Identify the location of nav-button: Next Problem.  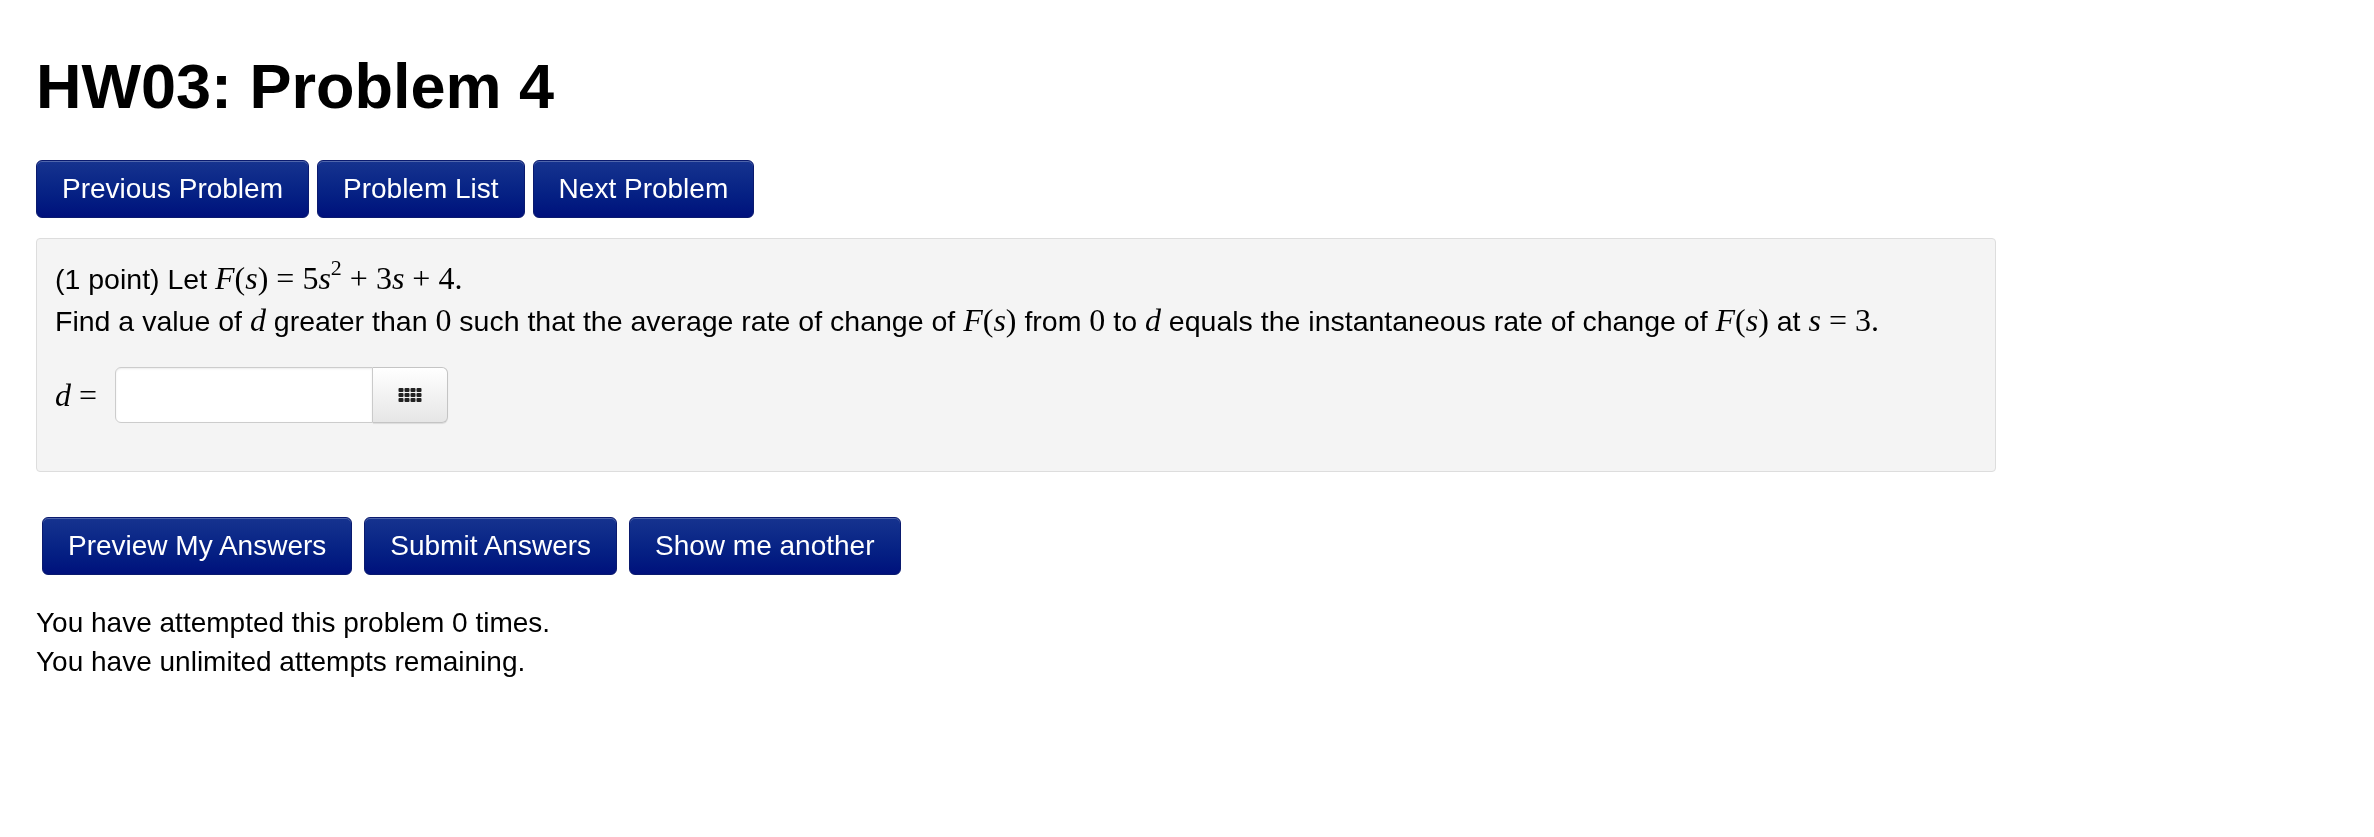
(643, 189).